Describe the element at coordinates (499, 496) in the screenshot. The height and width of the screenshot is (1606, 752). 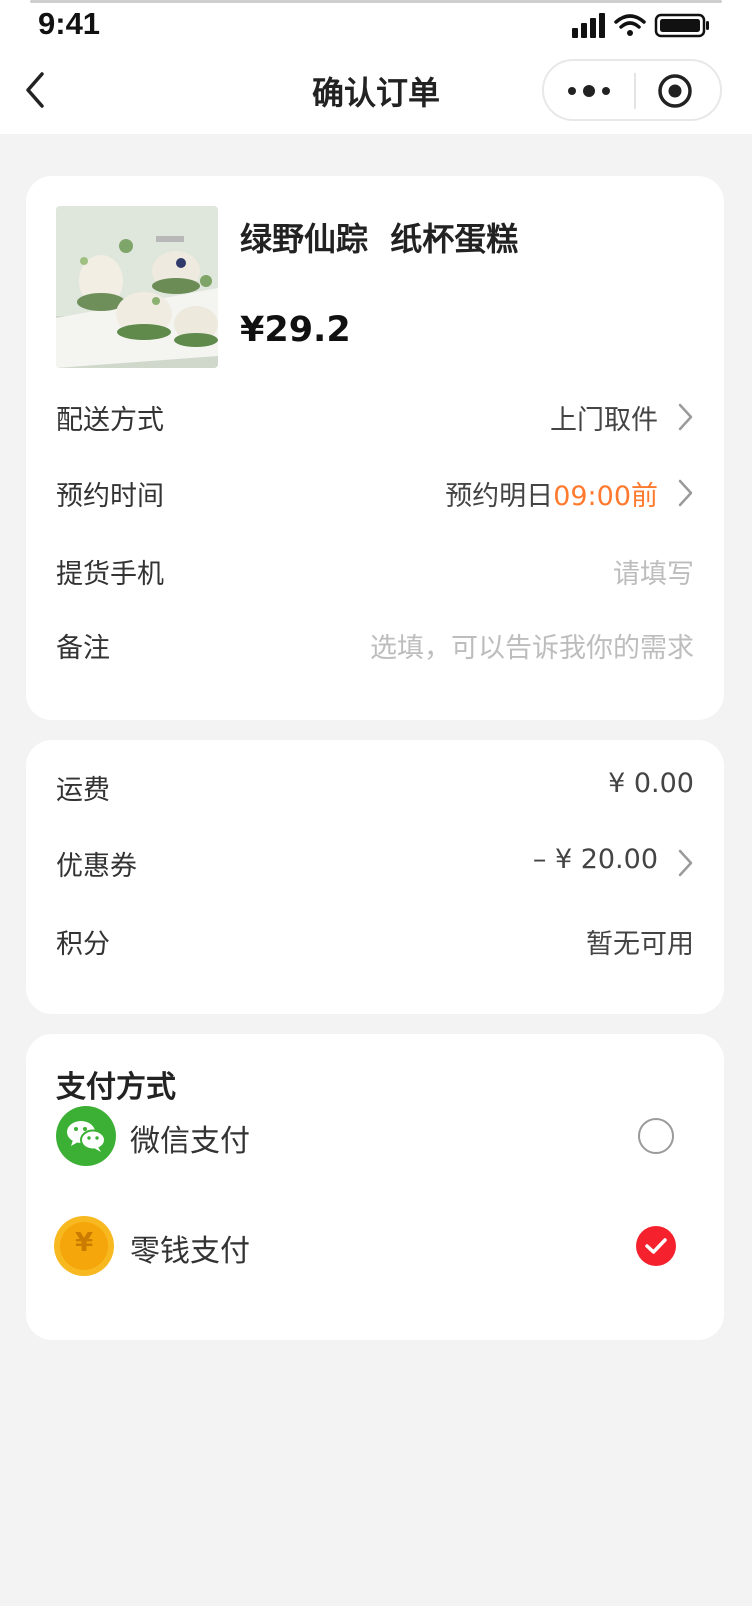
I see `appointment-day: 预约明日` at that location.